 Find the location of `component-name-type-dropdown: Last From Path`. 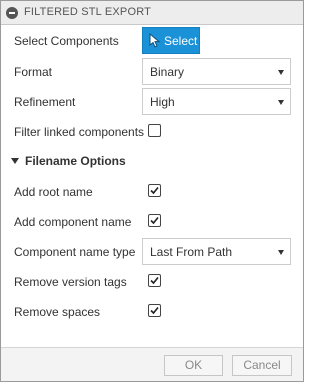

component-name-type-dropdown: Last From Path is located at coordinates (216, 251).